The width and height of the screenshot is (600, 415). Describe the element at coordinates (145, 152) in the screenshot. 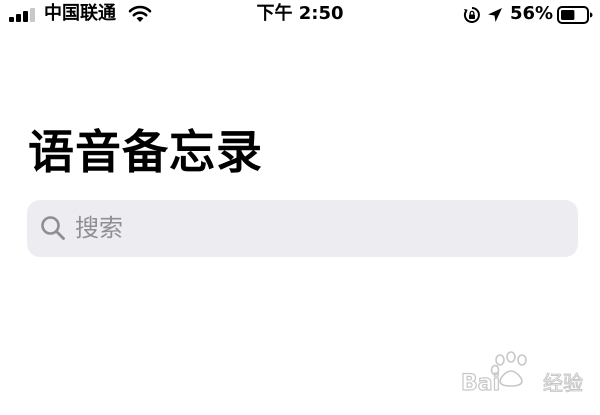

I see `page-title: 语音备忘录` at that location.